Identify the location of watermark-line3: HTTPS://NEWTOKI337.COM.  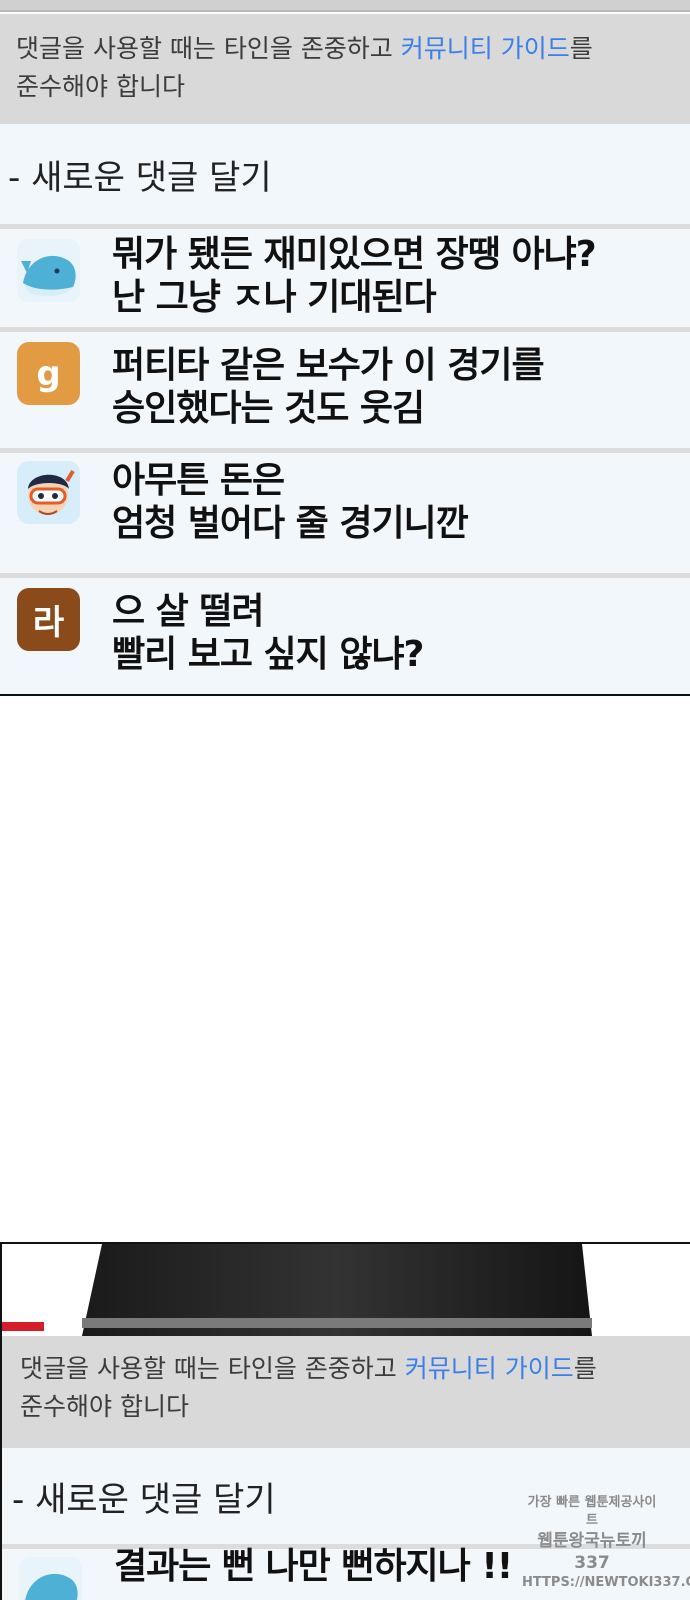
(606, 1582).